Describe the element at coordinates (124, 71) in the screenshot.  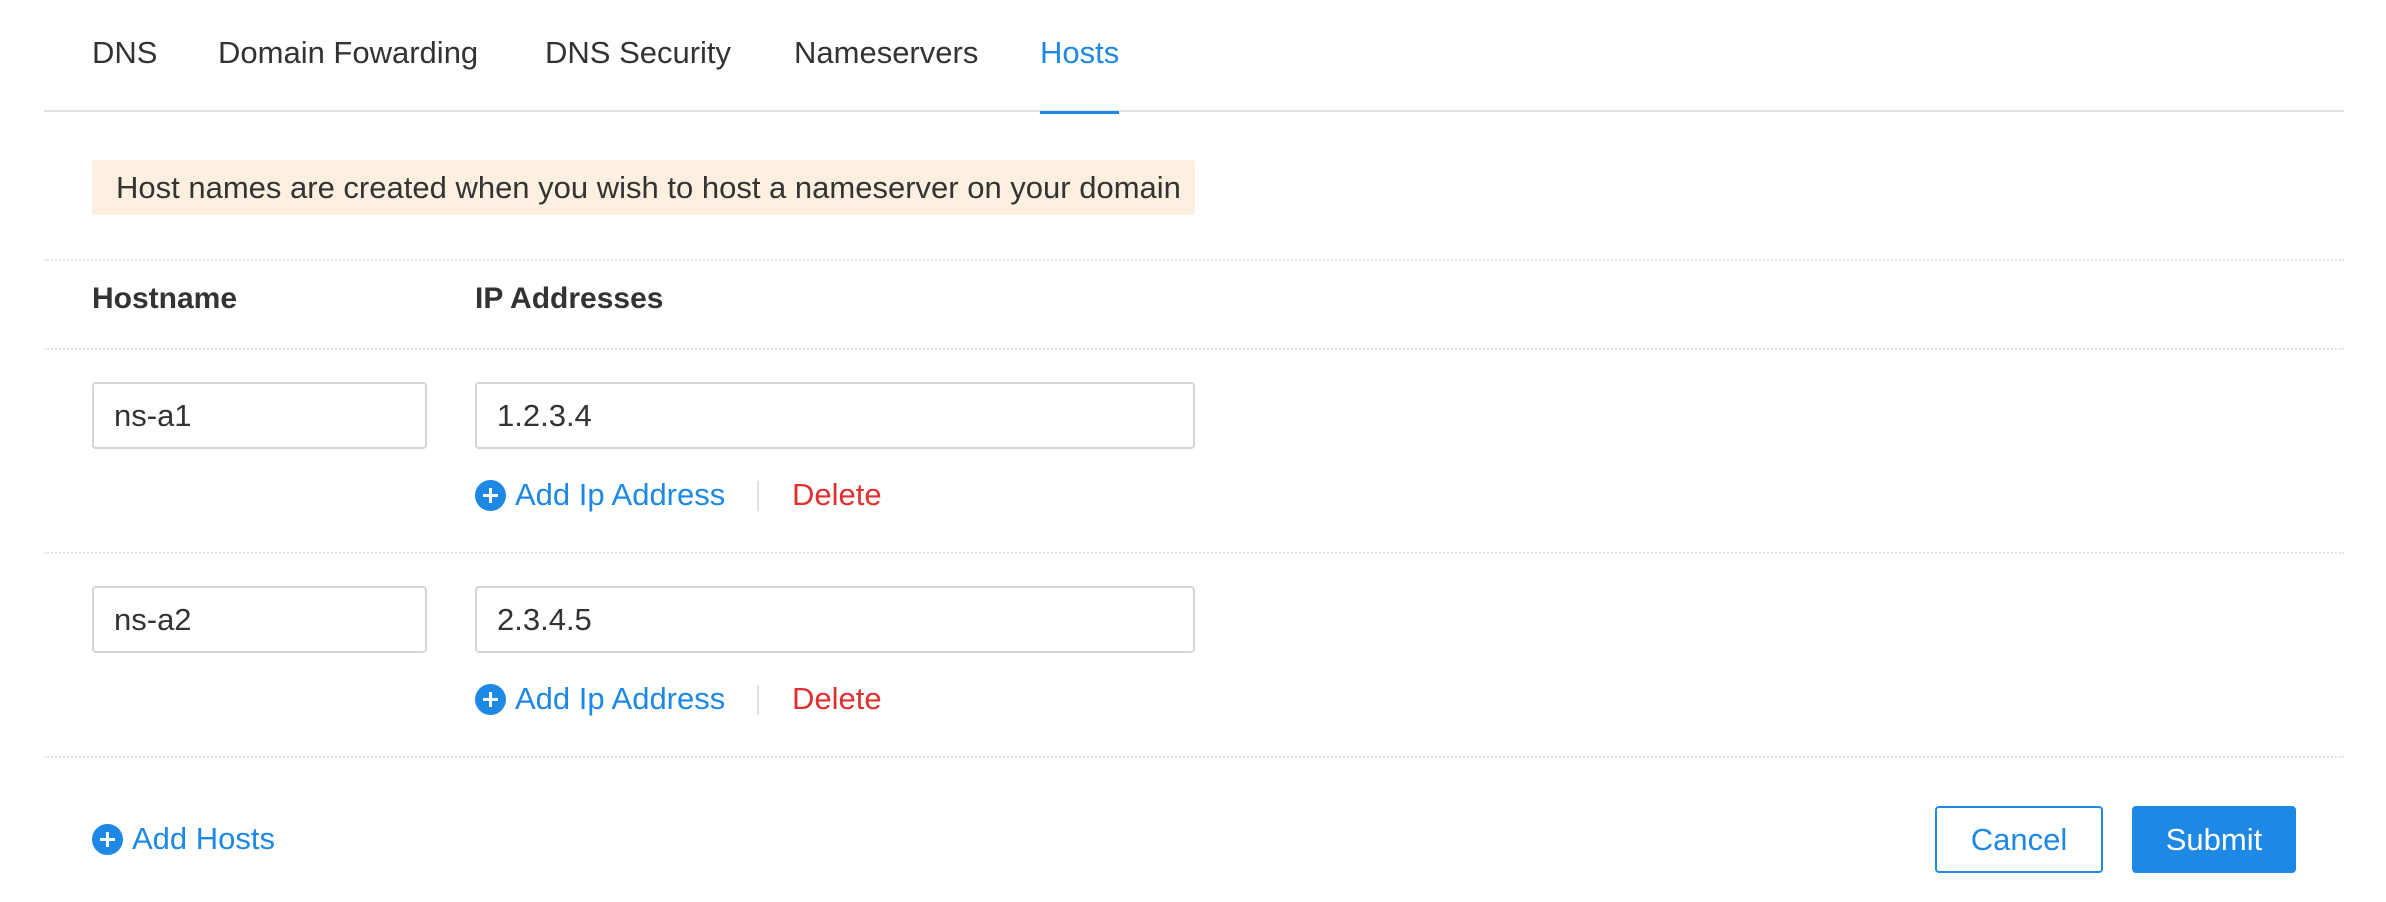
I see `tab-dns: DNS` at that location.